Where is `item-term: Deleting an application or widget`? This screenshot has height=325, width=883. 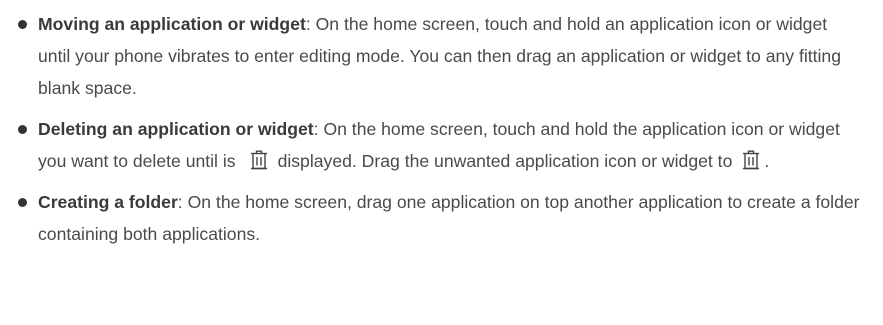 item-term: Deleting an application or widget is located at coordinates (176, 129).